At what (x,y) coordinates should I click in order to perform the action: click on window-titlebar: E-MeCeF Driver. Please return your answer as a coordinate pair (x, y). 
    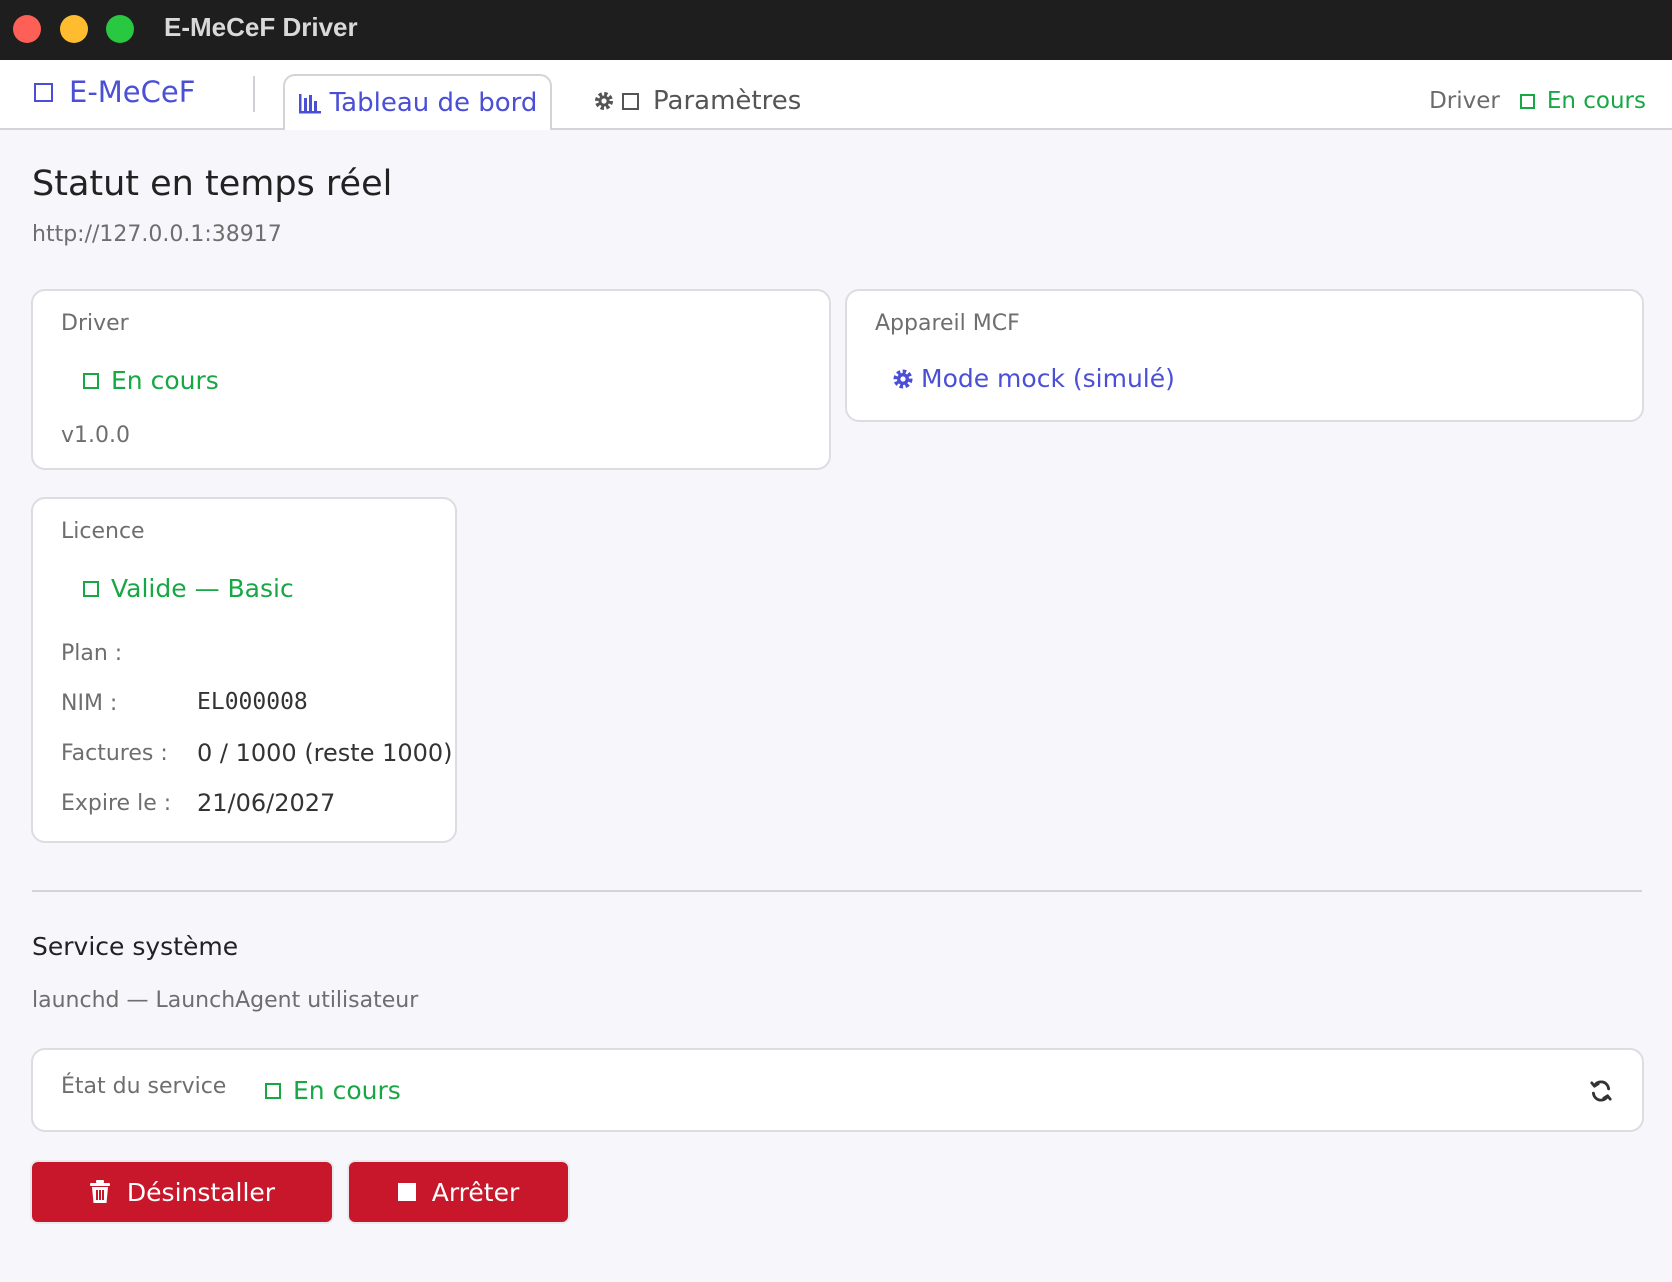
    Looking at the image, I should click on (836, 30).